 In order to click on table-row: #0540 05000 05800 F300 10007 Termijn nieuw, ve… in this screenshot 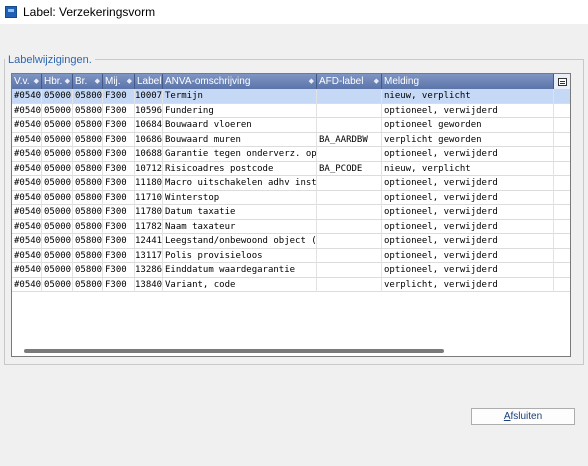, I will do `click(291, 96)`.